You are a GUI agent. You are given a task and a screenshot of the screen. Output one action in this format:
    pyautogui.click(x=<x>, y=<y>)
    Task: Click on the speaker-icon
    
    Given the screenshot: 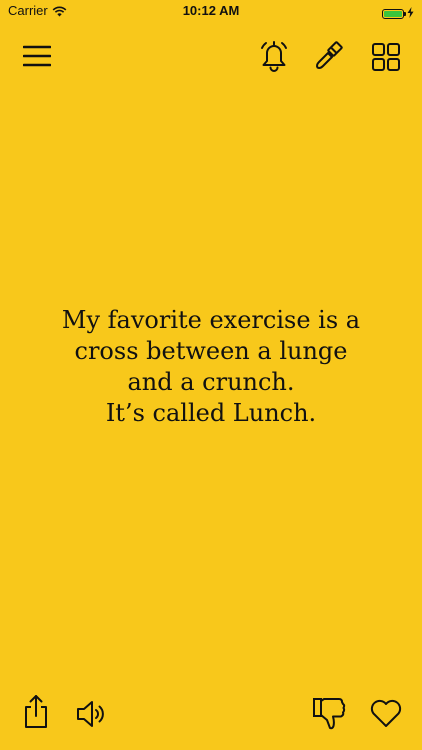 What is the action you would take?
    pyautogui.click(x=92, y=714)
    